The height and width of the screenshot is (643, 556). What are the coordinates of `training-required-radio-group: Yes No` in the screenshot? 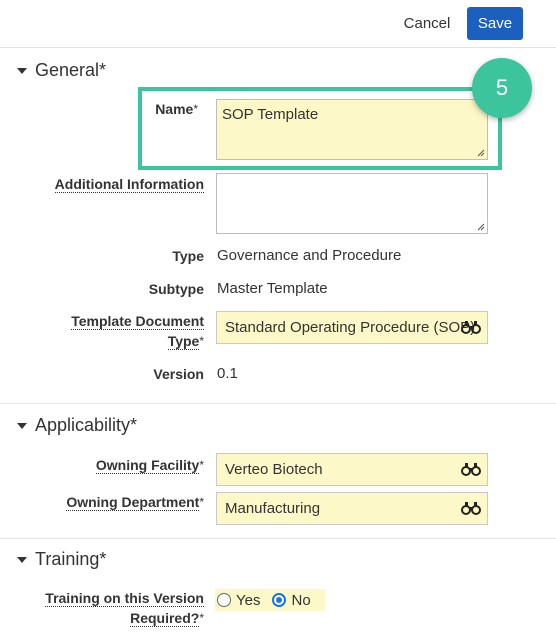 It's located at (270, 600).